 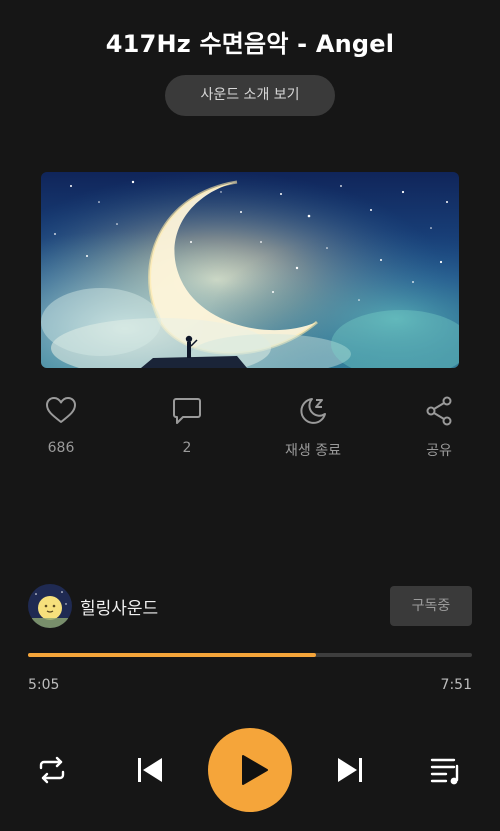 What do you see at coordinates (456, 685) in the screenshot?
I see `total-time: 7:51` at bounding box center [456, 685].